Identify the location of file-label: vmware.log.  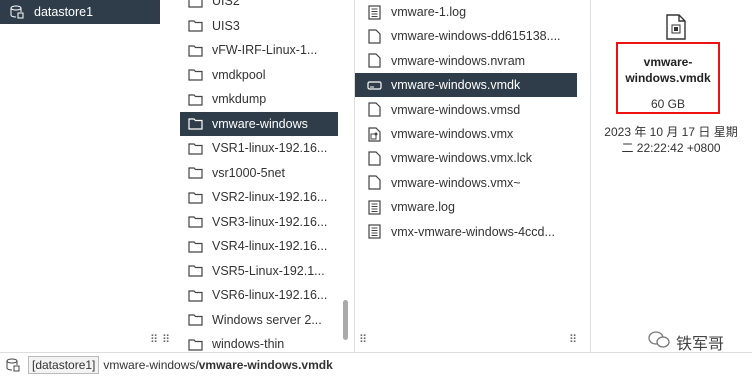
(423, 207).